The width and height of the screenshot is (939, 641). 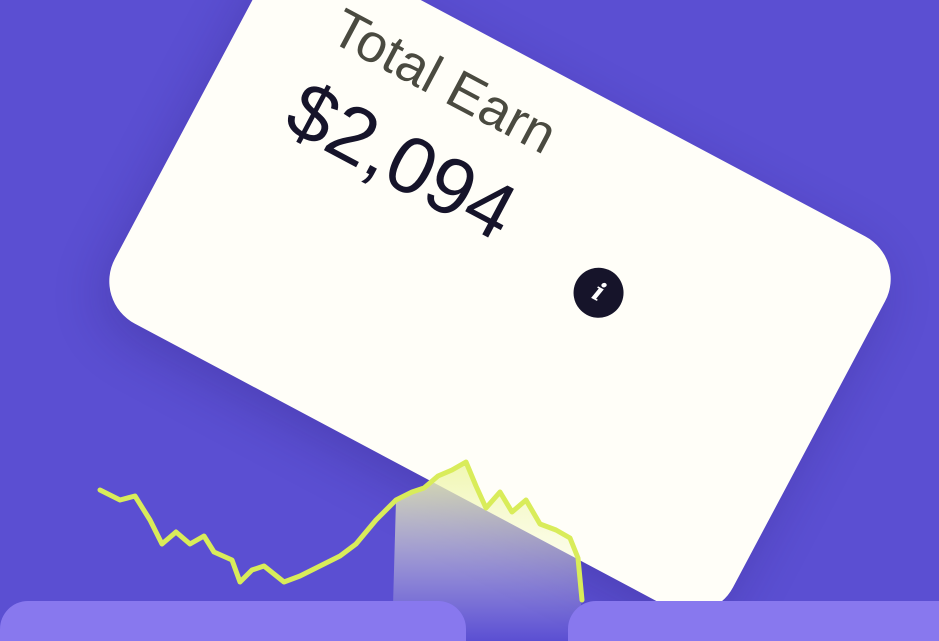 I want to click on info-icon: i, so click(x=598, y=292).